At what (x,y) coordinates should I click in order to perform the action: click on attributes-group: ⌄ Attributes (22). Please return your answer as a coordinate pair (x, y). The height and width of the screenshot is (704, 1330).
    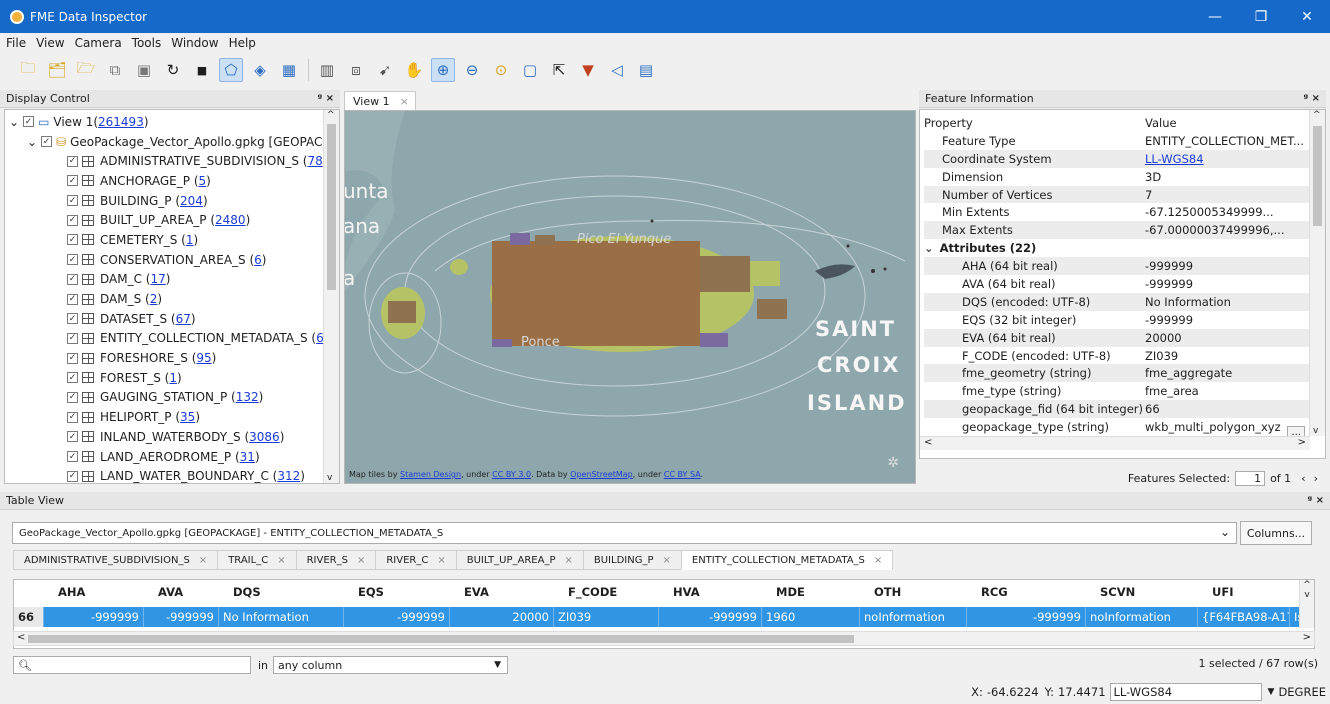
    Looking at the image, I should click on (1124, 248).